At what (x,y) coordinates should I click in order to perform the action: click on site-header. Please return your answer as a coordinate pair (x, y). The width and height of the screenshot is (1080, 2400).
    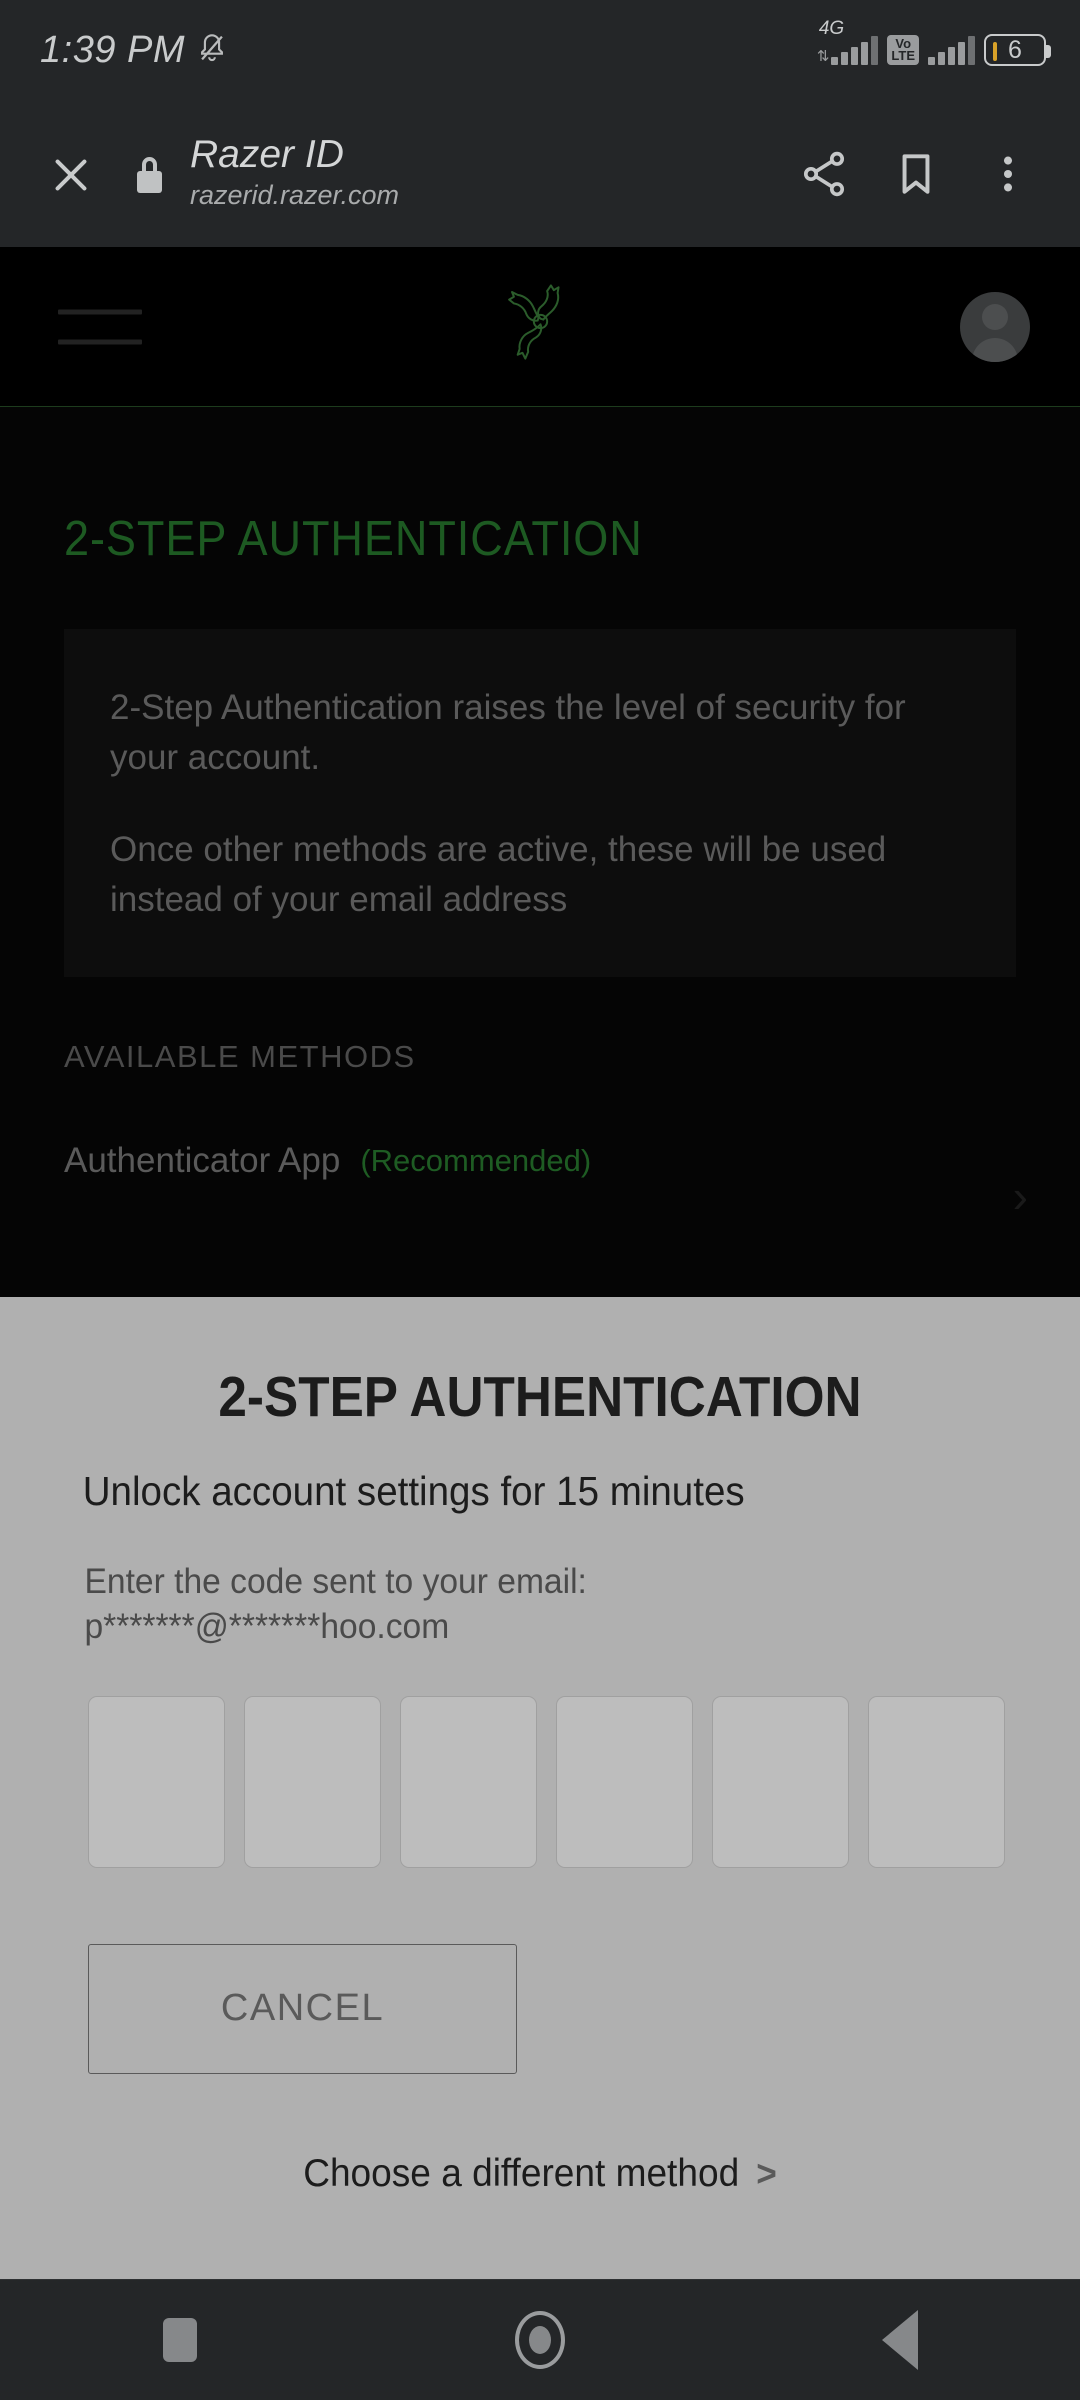
    Looking at the image, I should click on (540, 327).